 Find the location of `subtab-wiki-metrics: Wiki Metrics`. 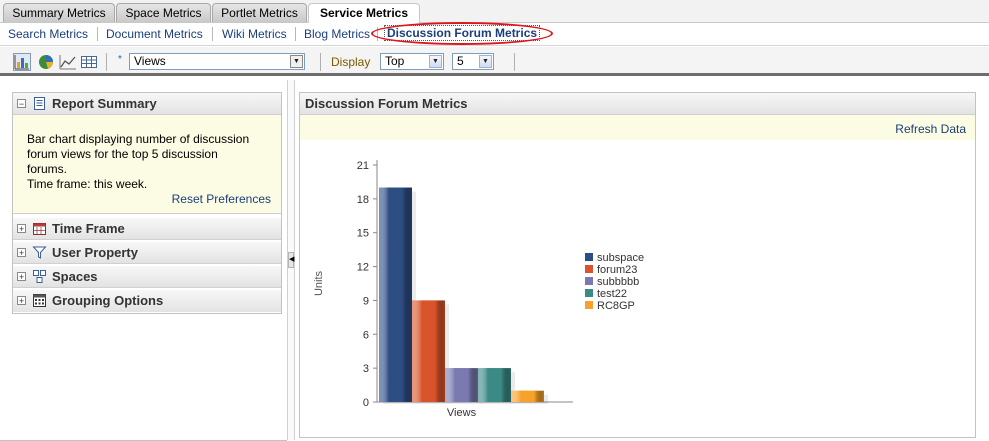

subtab-wiki-metrics: Wiki Metrics is located at coordinates (254, 34).